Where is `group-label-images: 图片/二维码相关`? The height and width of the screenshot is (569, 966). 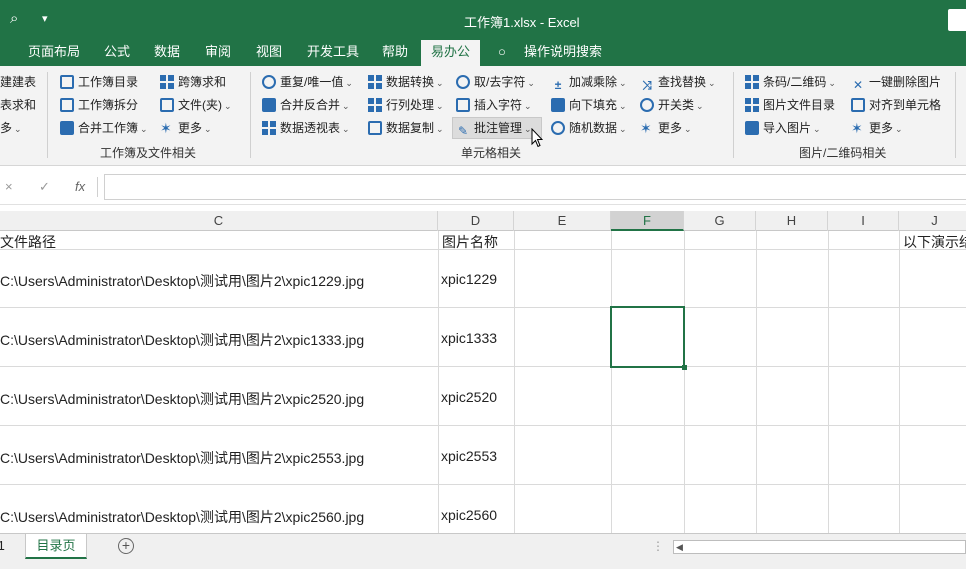
group-label-images: 图片/二维码相关 is located at coordinates (843, 153).